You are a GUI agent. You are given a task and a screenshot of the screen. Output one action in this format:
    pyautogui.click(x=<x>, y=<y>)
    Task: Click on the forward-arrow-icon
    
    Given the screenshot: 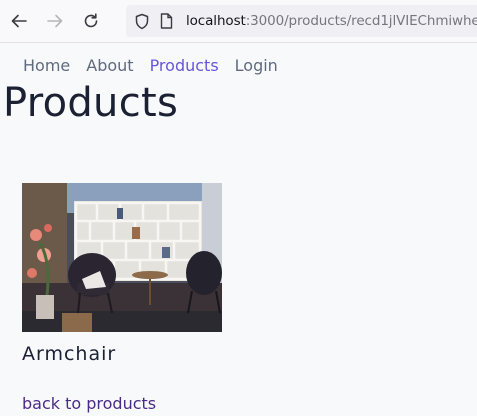 What is the action you would take?
    pyautogui.click(x=55, y=21)
    